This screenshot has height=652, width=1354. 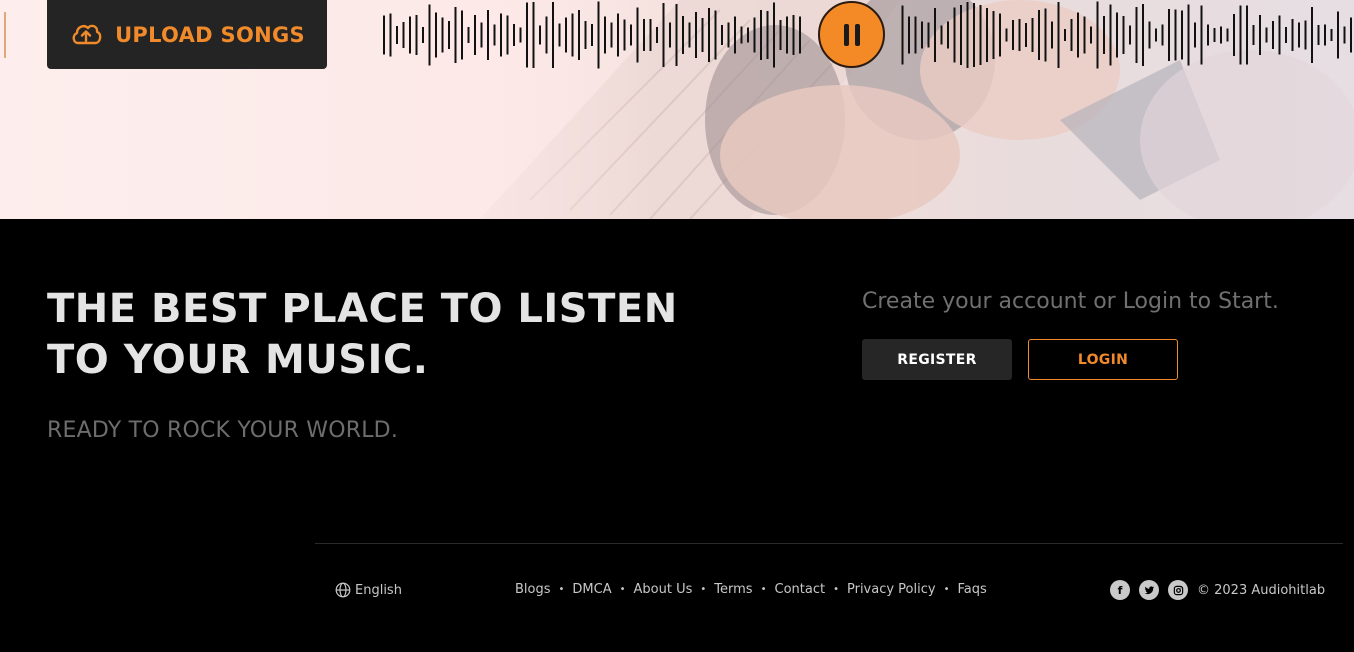 I want to click on footer-link-about-us: About Us, so click(x=663, y=589).